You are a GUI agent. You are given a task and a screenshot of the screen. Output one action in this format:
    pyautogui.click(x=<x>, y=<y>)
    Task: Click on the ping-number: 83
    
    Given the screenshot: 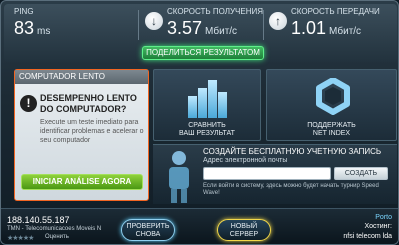 What is the action you would take?
    pyautogui.click(x=24, y=28)
    